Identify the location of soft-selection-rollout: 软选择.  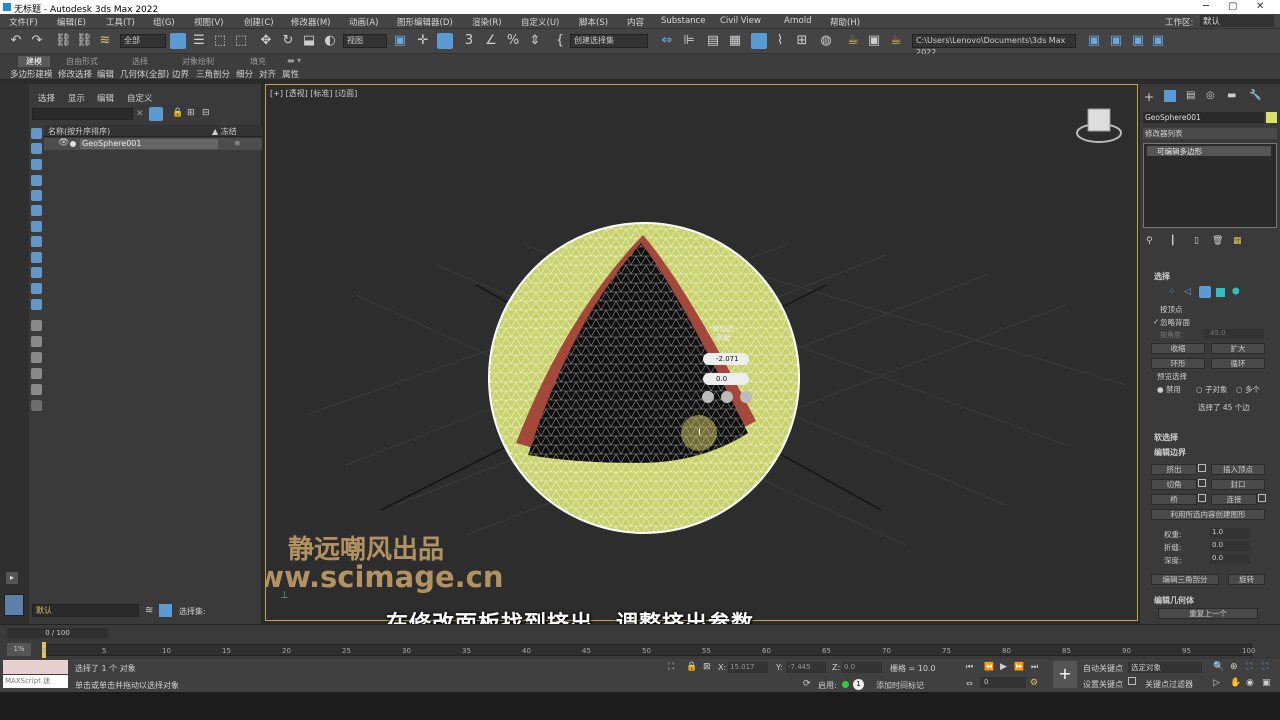
(1166, 437).